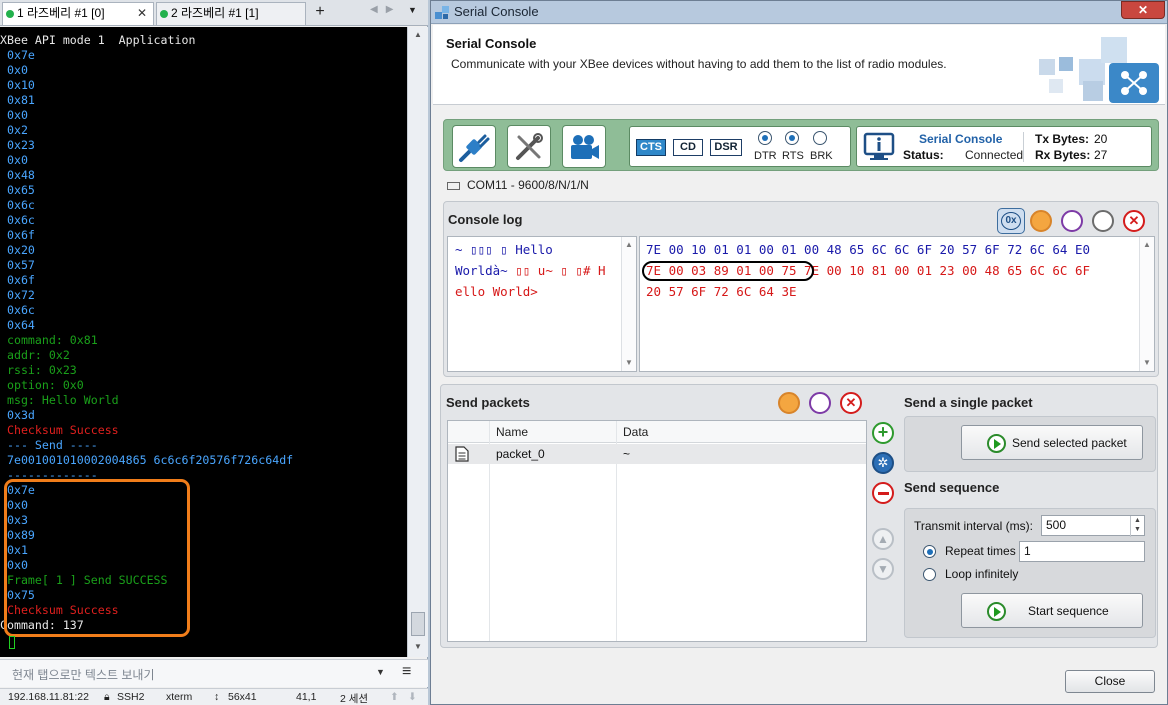 This screenshot has width=1168, height=705. I want to click on repeat-times-input: 1, so click(1082, 551).